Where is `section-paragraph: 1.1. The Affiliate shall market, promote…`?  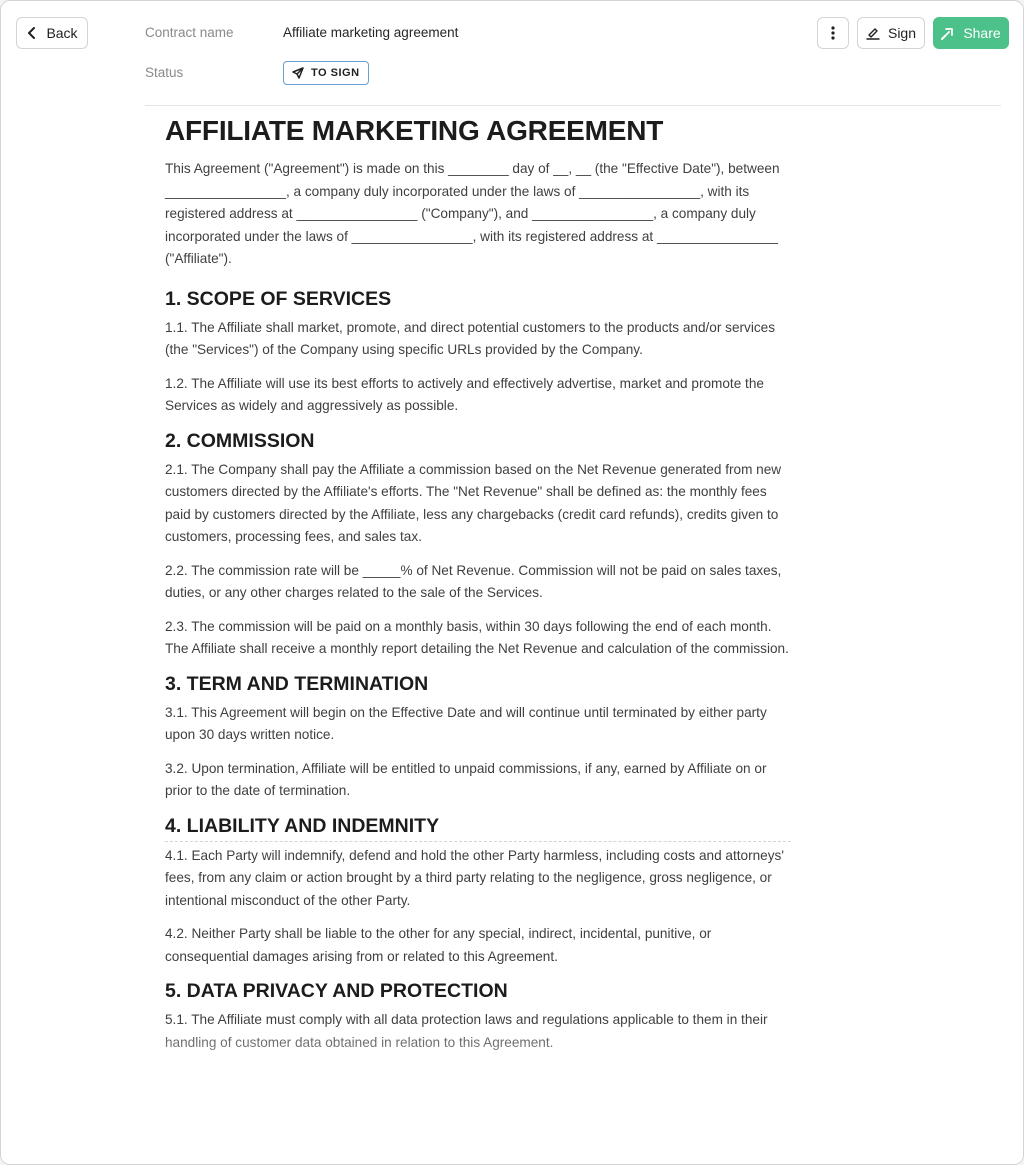 section-paragraph: 1.1. The Affiliate shall market, promote… is located at coordinates (470, 338).